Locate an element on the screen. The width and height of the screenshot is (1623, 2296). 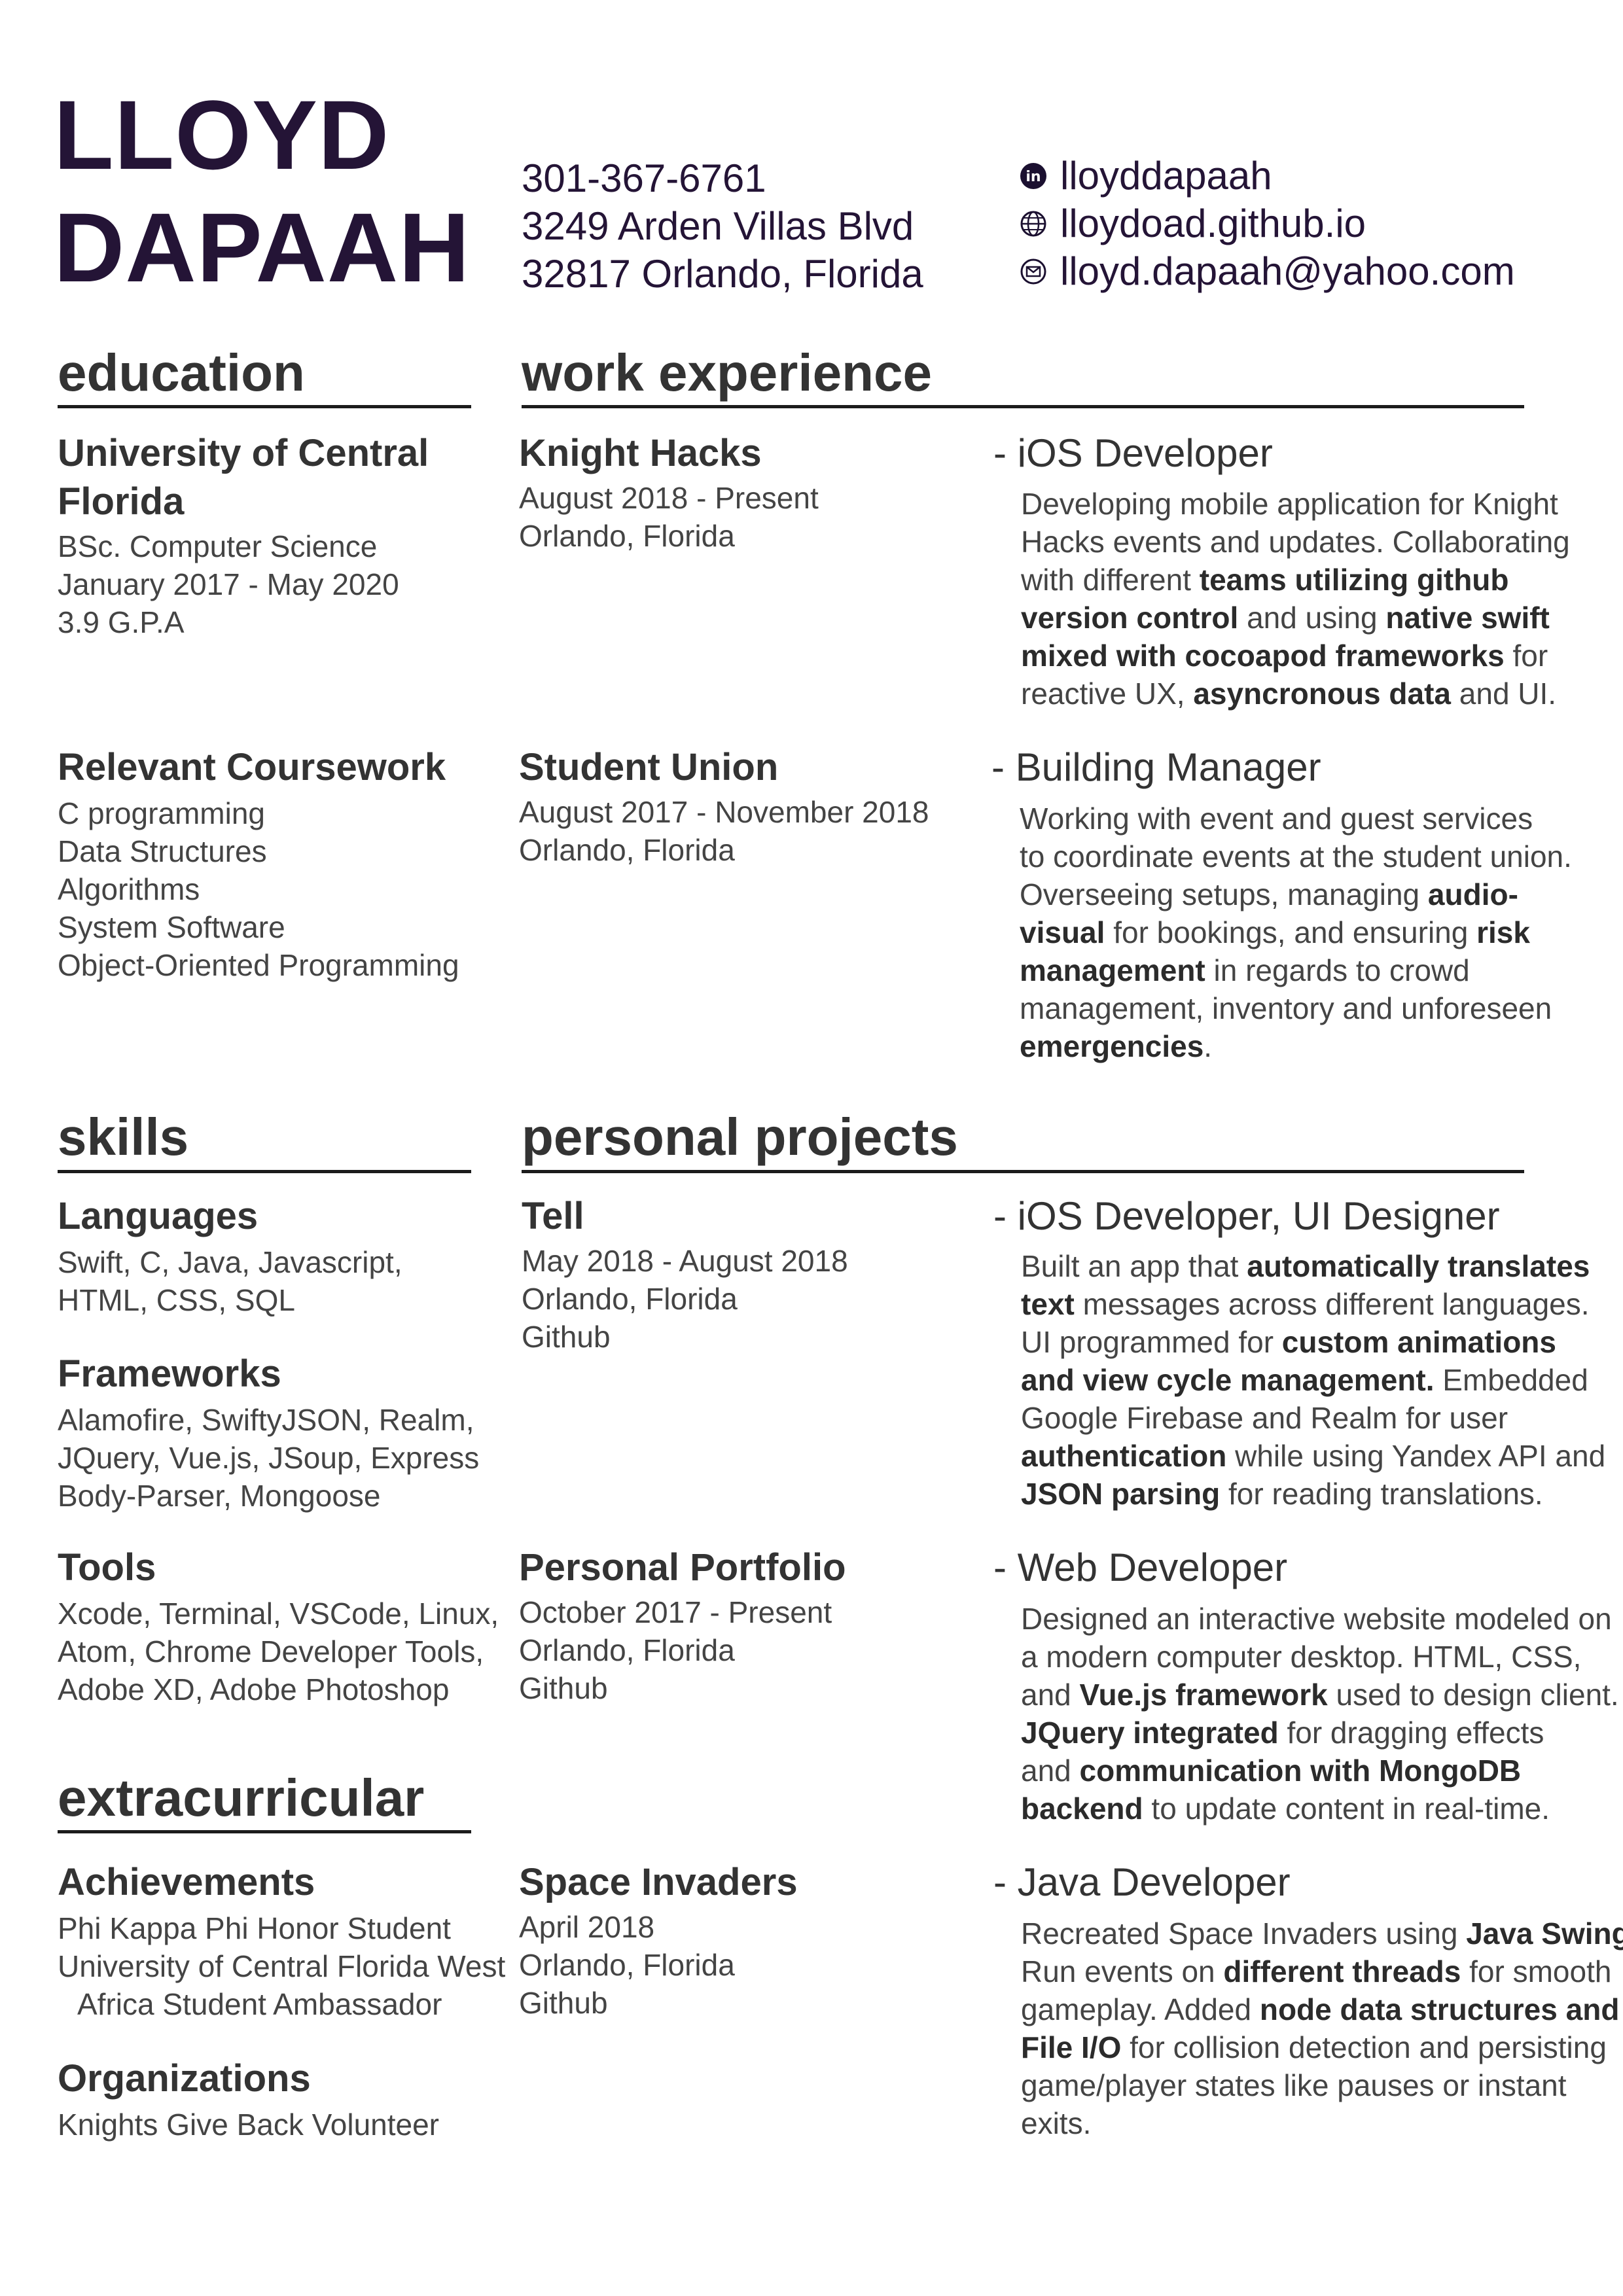
first-name: LLOYD is located at coordinates (222, 135).